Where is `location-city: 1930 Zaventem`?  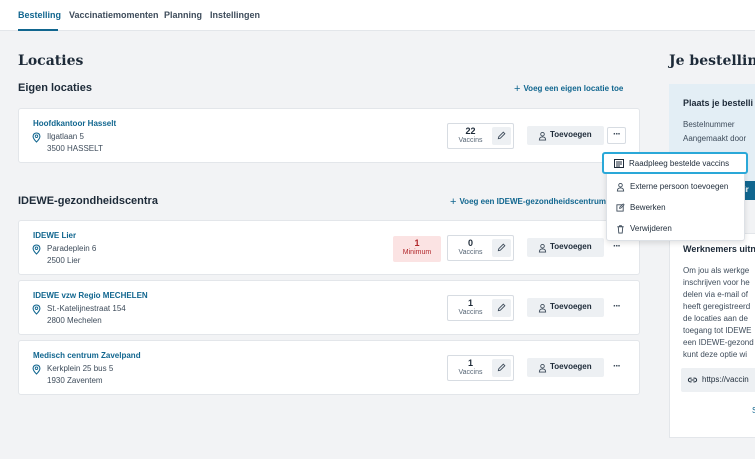 location-city: 1930 Zaventem is located at coordinates (75, 380).